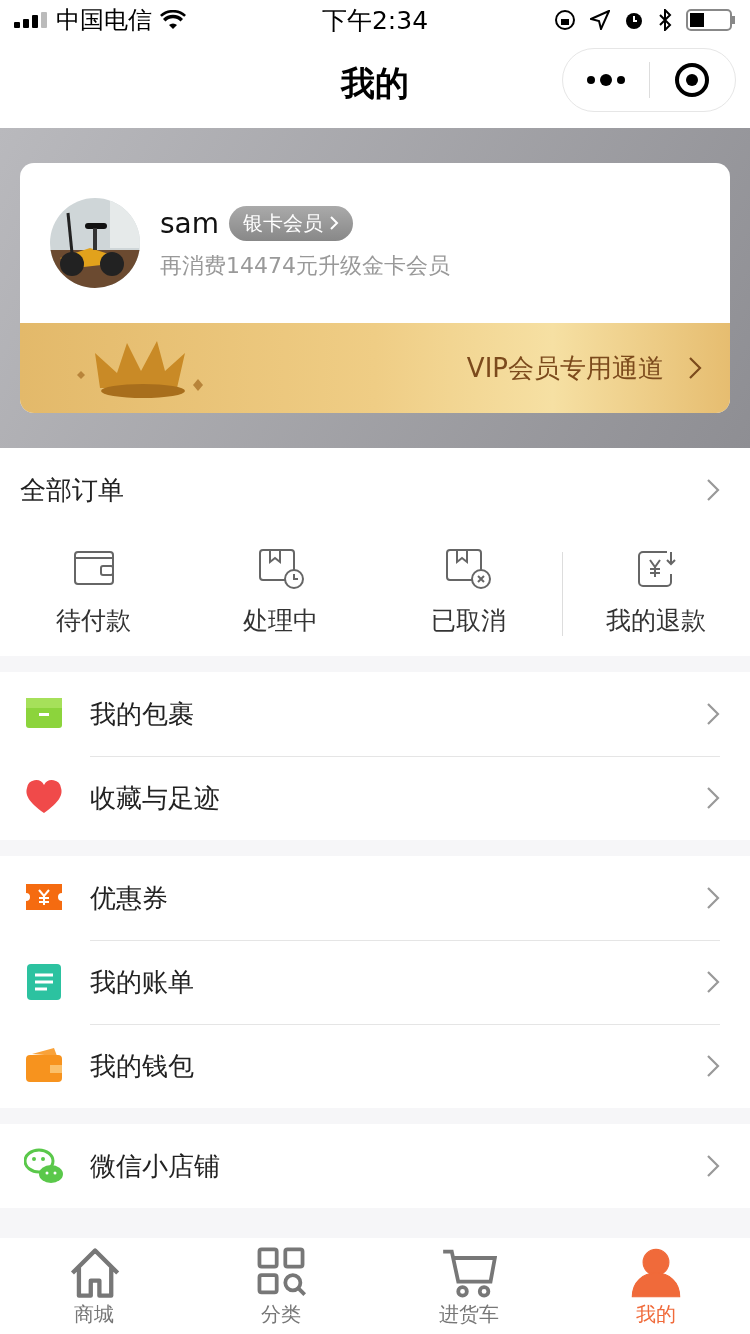  Describe the element at coordinates (468, 594) in the screenshot. I see `order-status-button: 已取消` at that location.